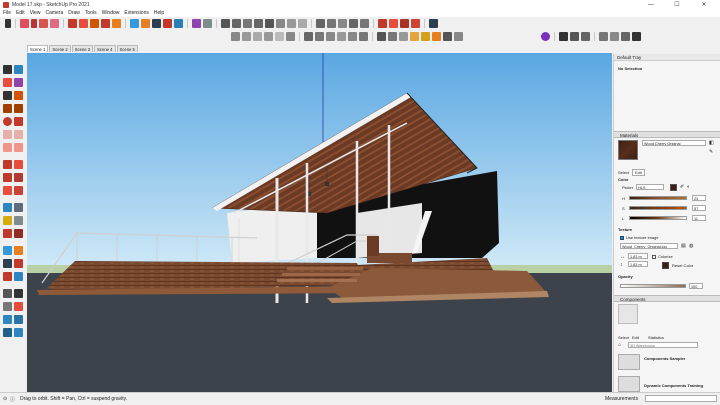  Describe the element at coordinates (364, 23) in the screenshot. I see `left-view-icon` at that location.